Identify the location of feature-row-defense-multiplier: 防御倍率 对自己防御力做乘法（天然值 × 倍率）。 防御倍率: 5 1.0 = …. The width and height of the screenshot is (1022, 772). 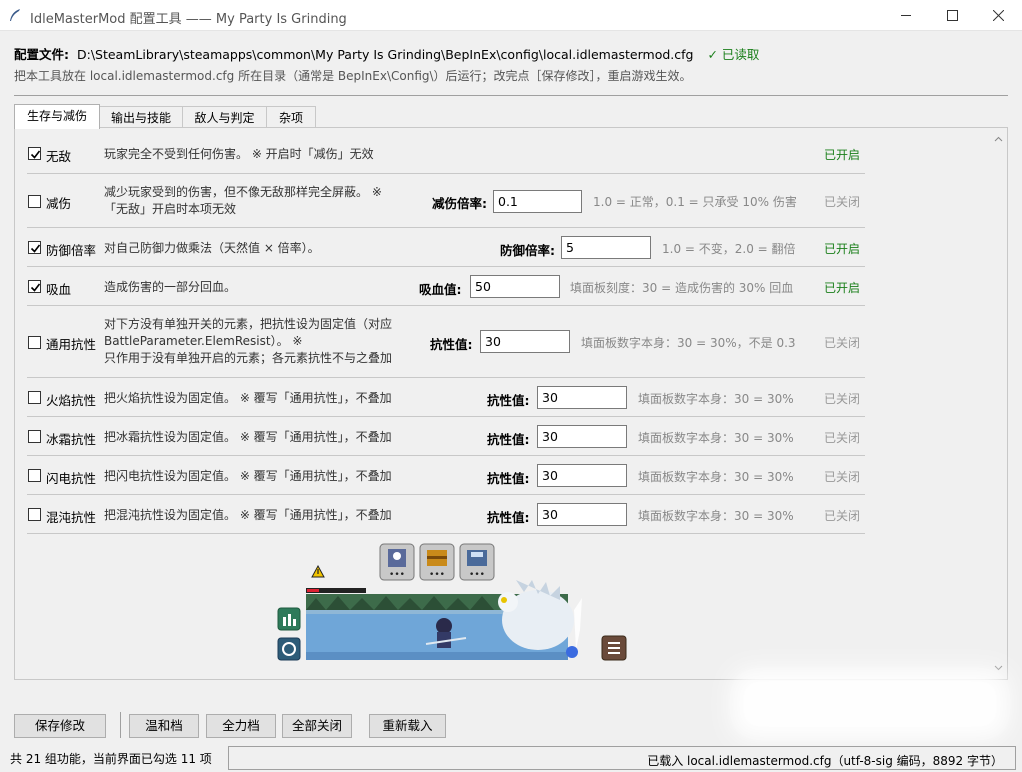
(446, 247).